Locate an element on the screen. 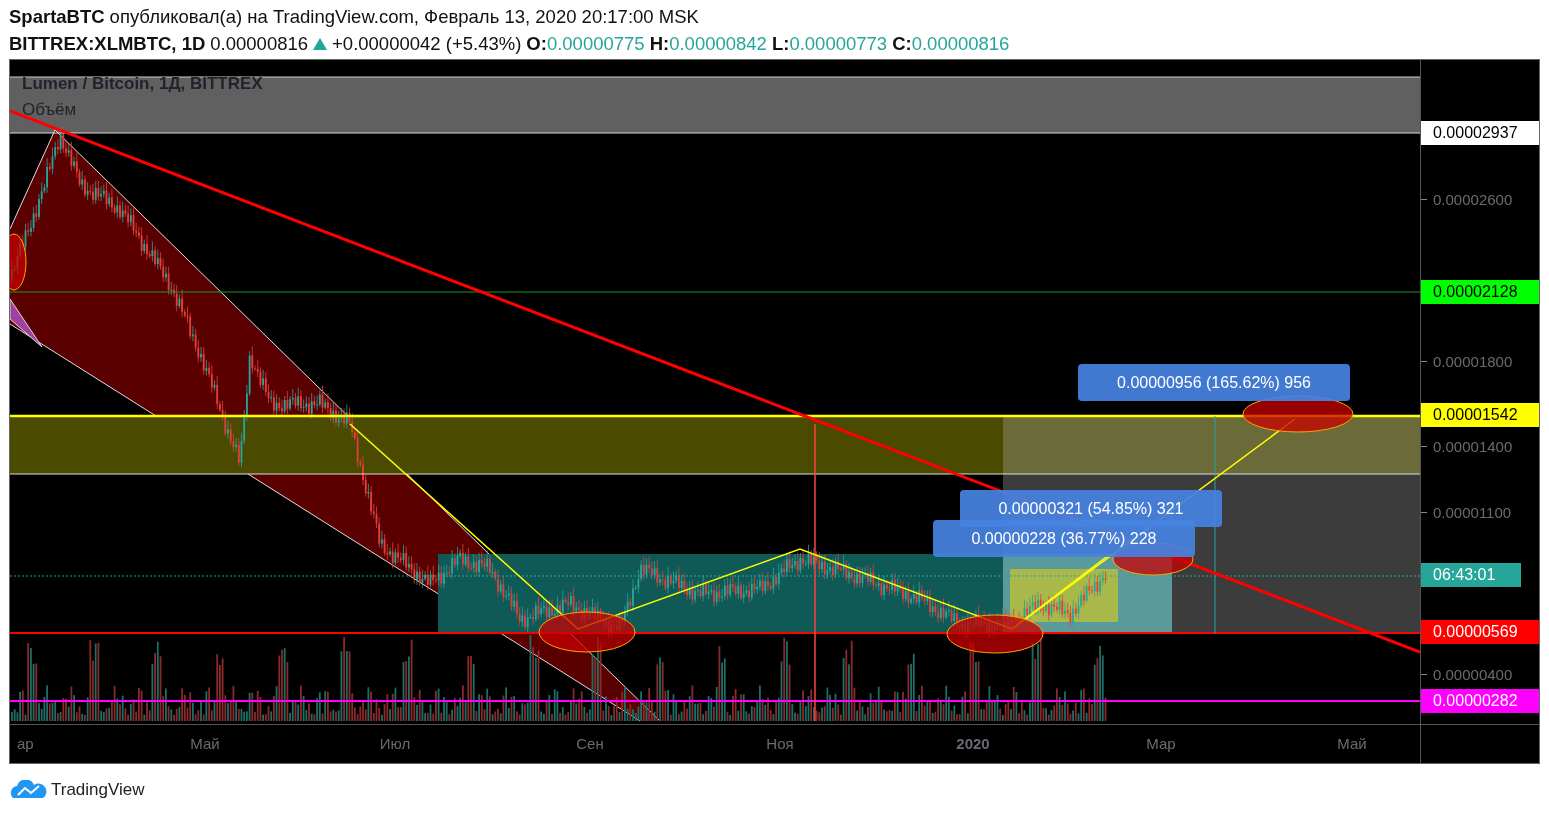  price-label: 0.00000282 is located at coordinates (1480, 701).